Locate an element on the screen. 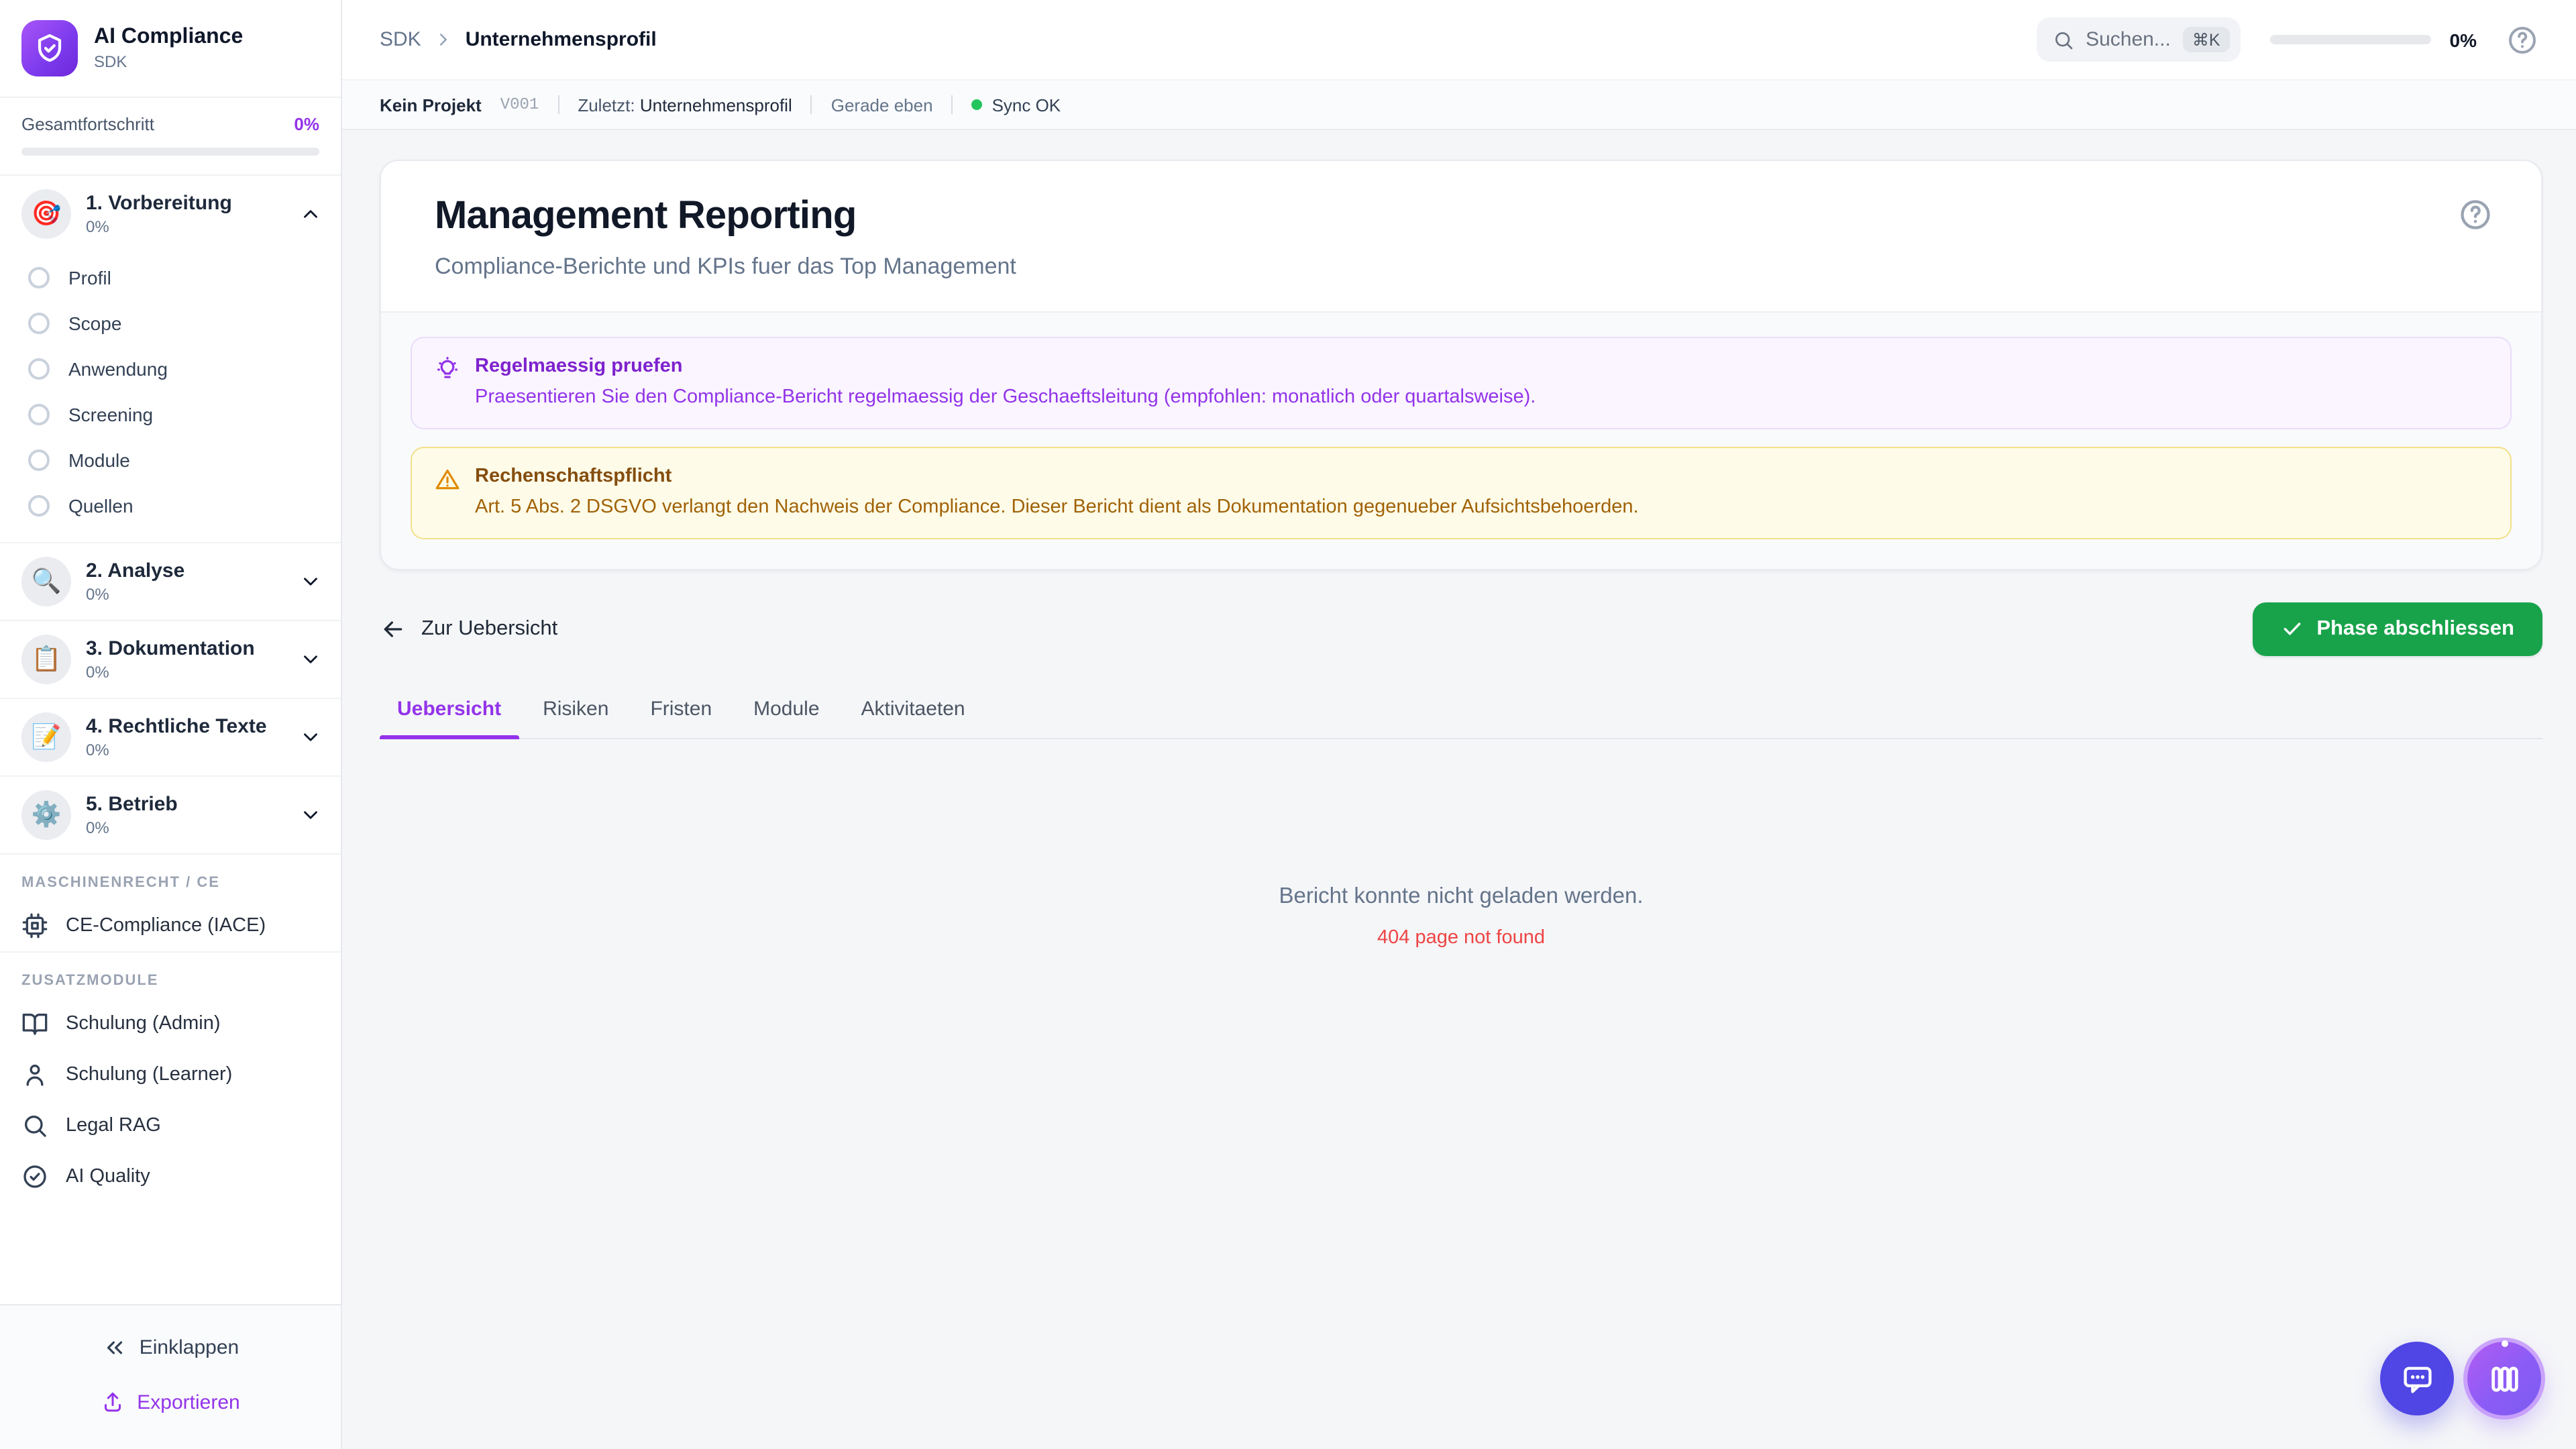 The width and height of the screenshot is (2576, 1449). magnifier-icon: 🔍 is located at coordinates (46, 581).